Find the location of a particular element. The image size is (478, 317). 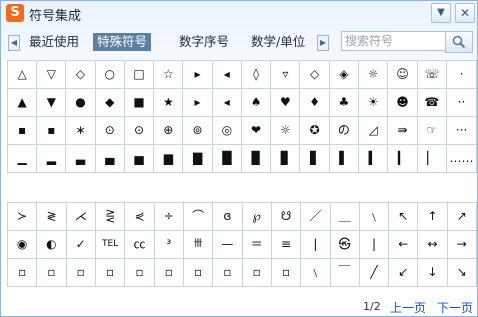

symbol-cell: ·· is located at coordinates (461, 102).